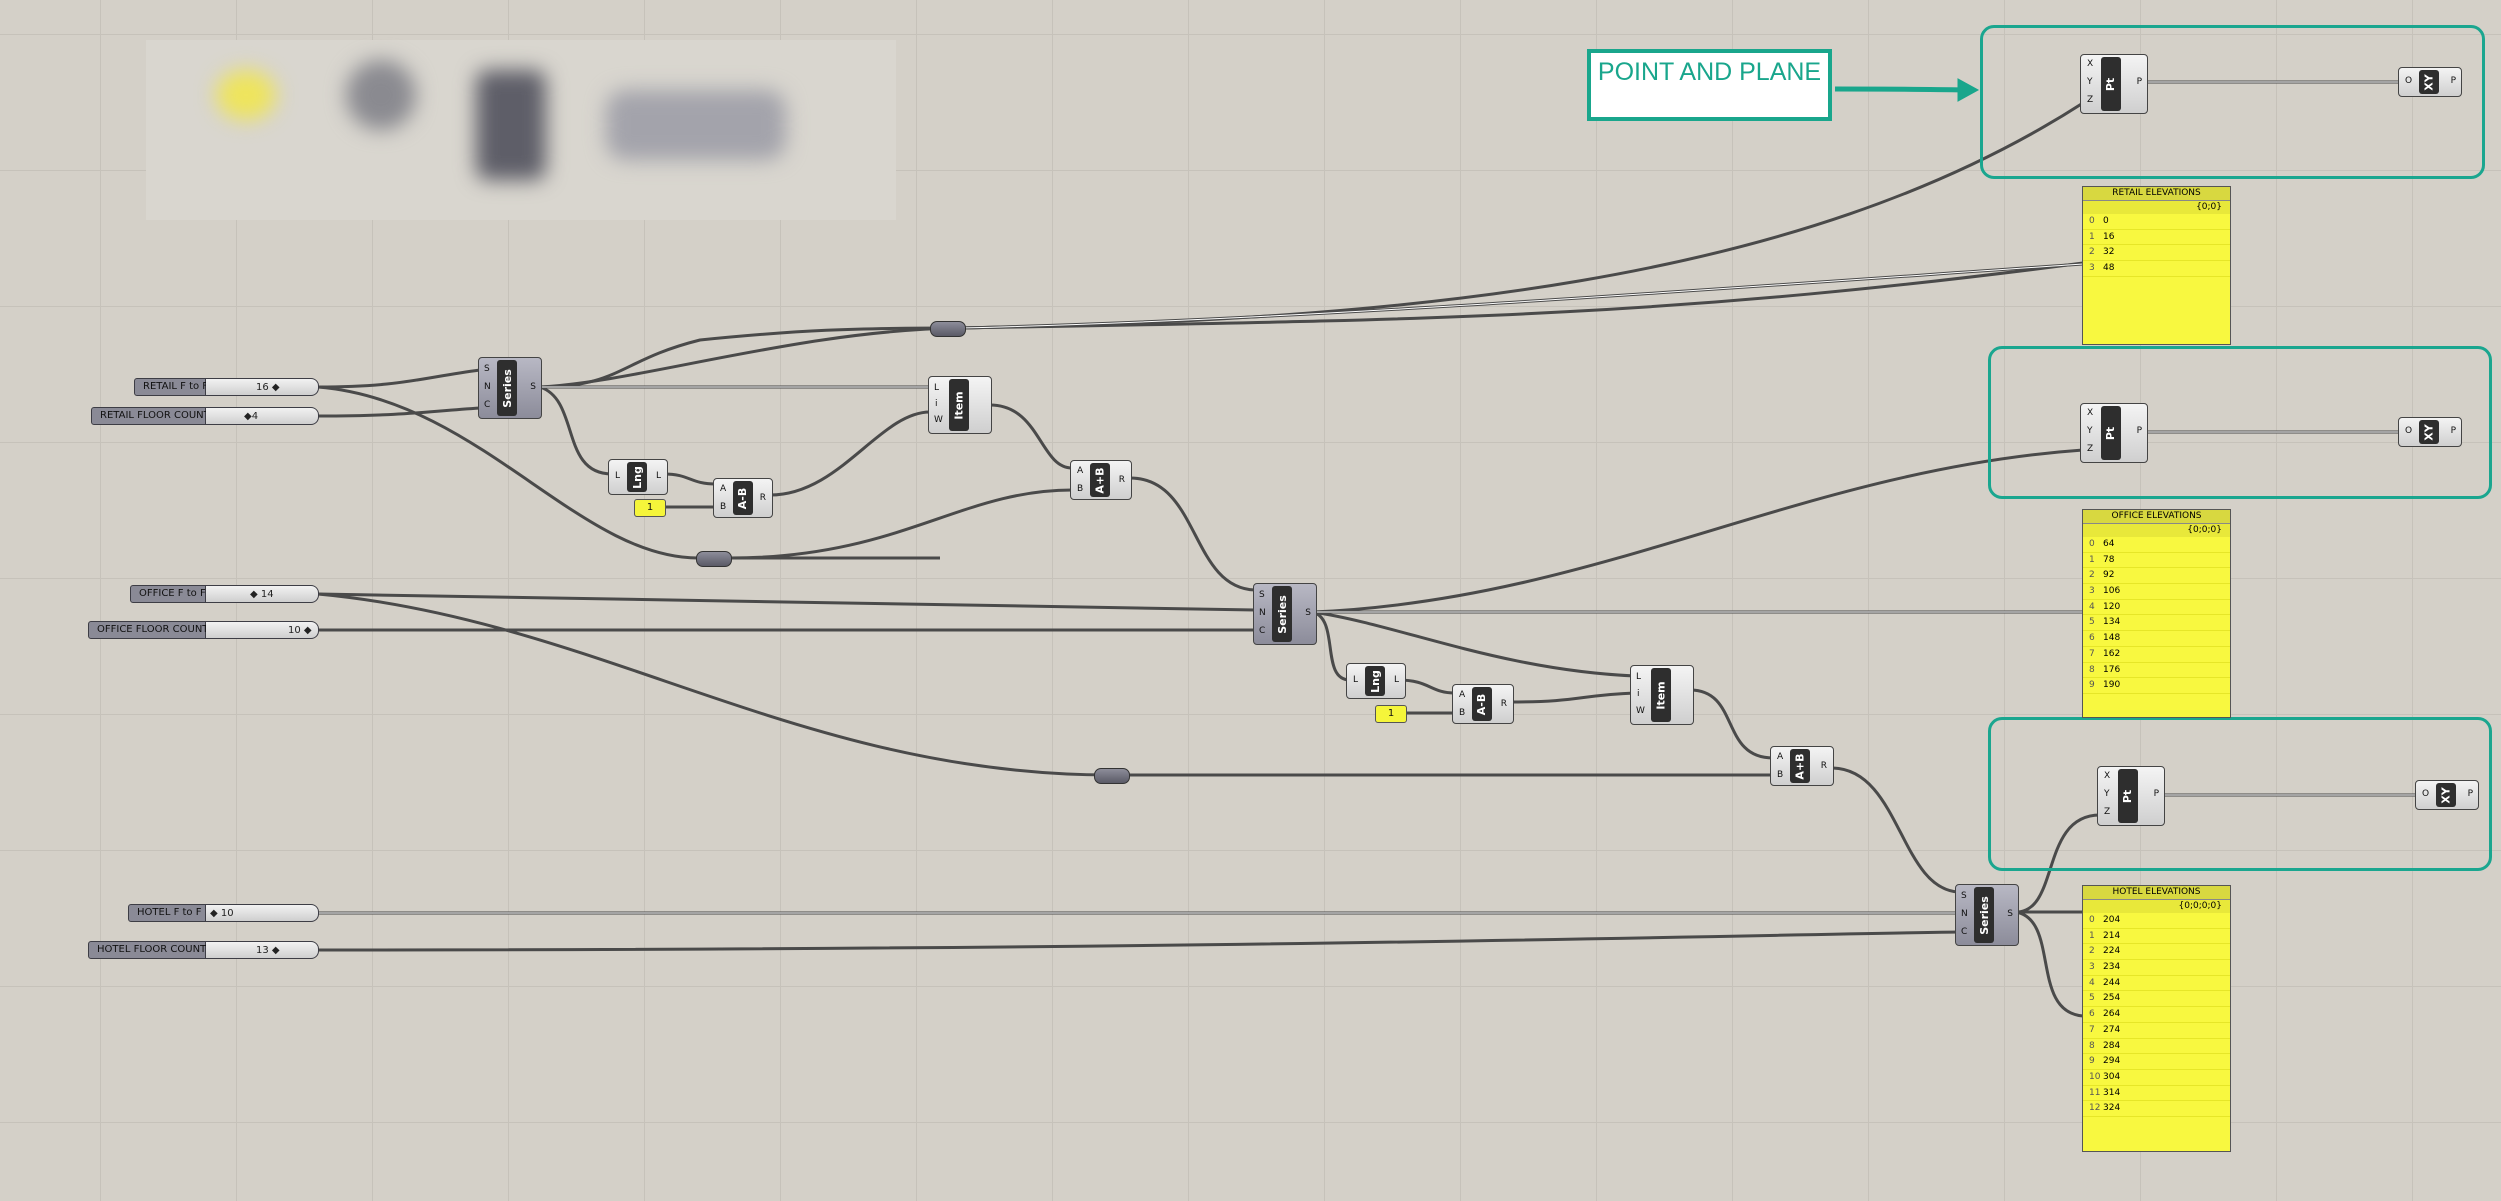 The height and width of the screenshot is (1201, 2501). I want to click on row-value: 134, so click(2112, 622).